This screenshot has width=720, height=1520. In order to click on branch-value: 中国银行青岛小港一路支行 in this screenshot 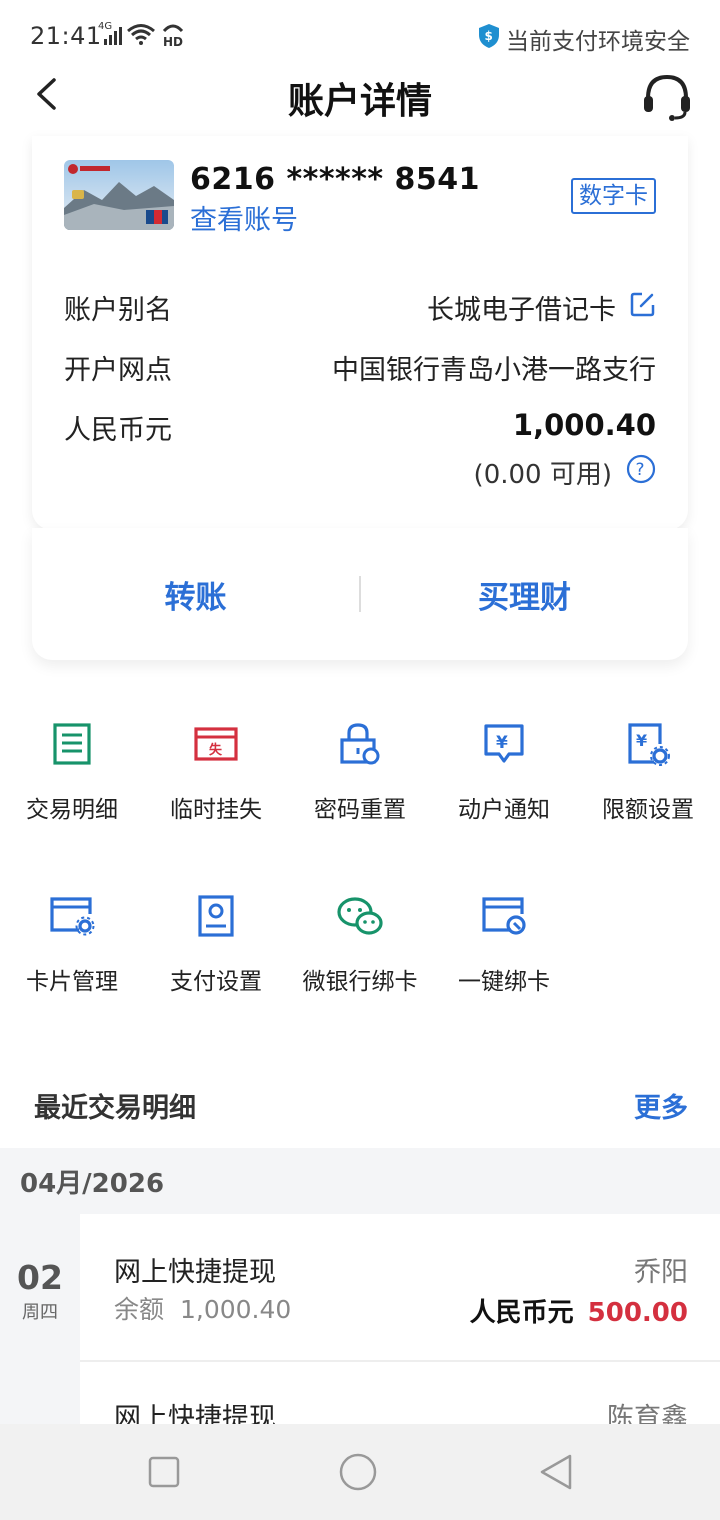, I will do `click(494, 370)`.